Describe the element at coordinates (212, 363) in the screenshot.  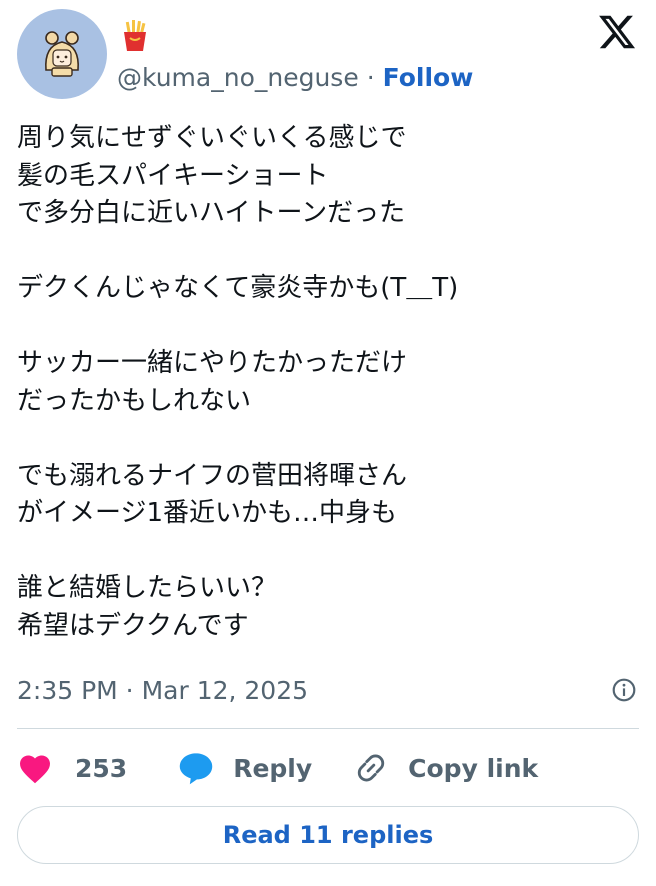
I see `tweet-line: サッカー一緒にやりたかっただけ` at that location.